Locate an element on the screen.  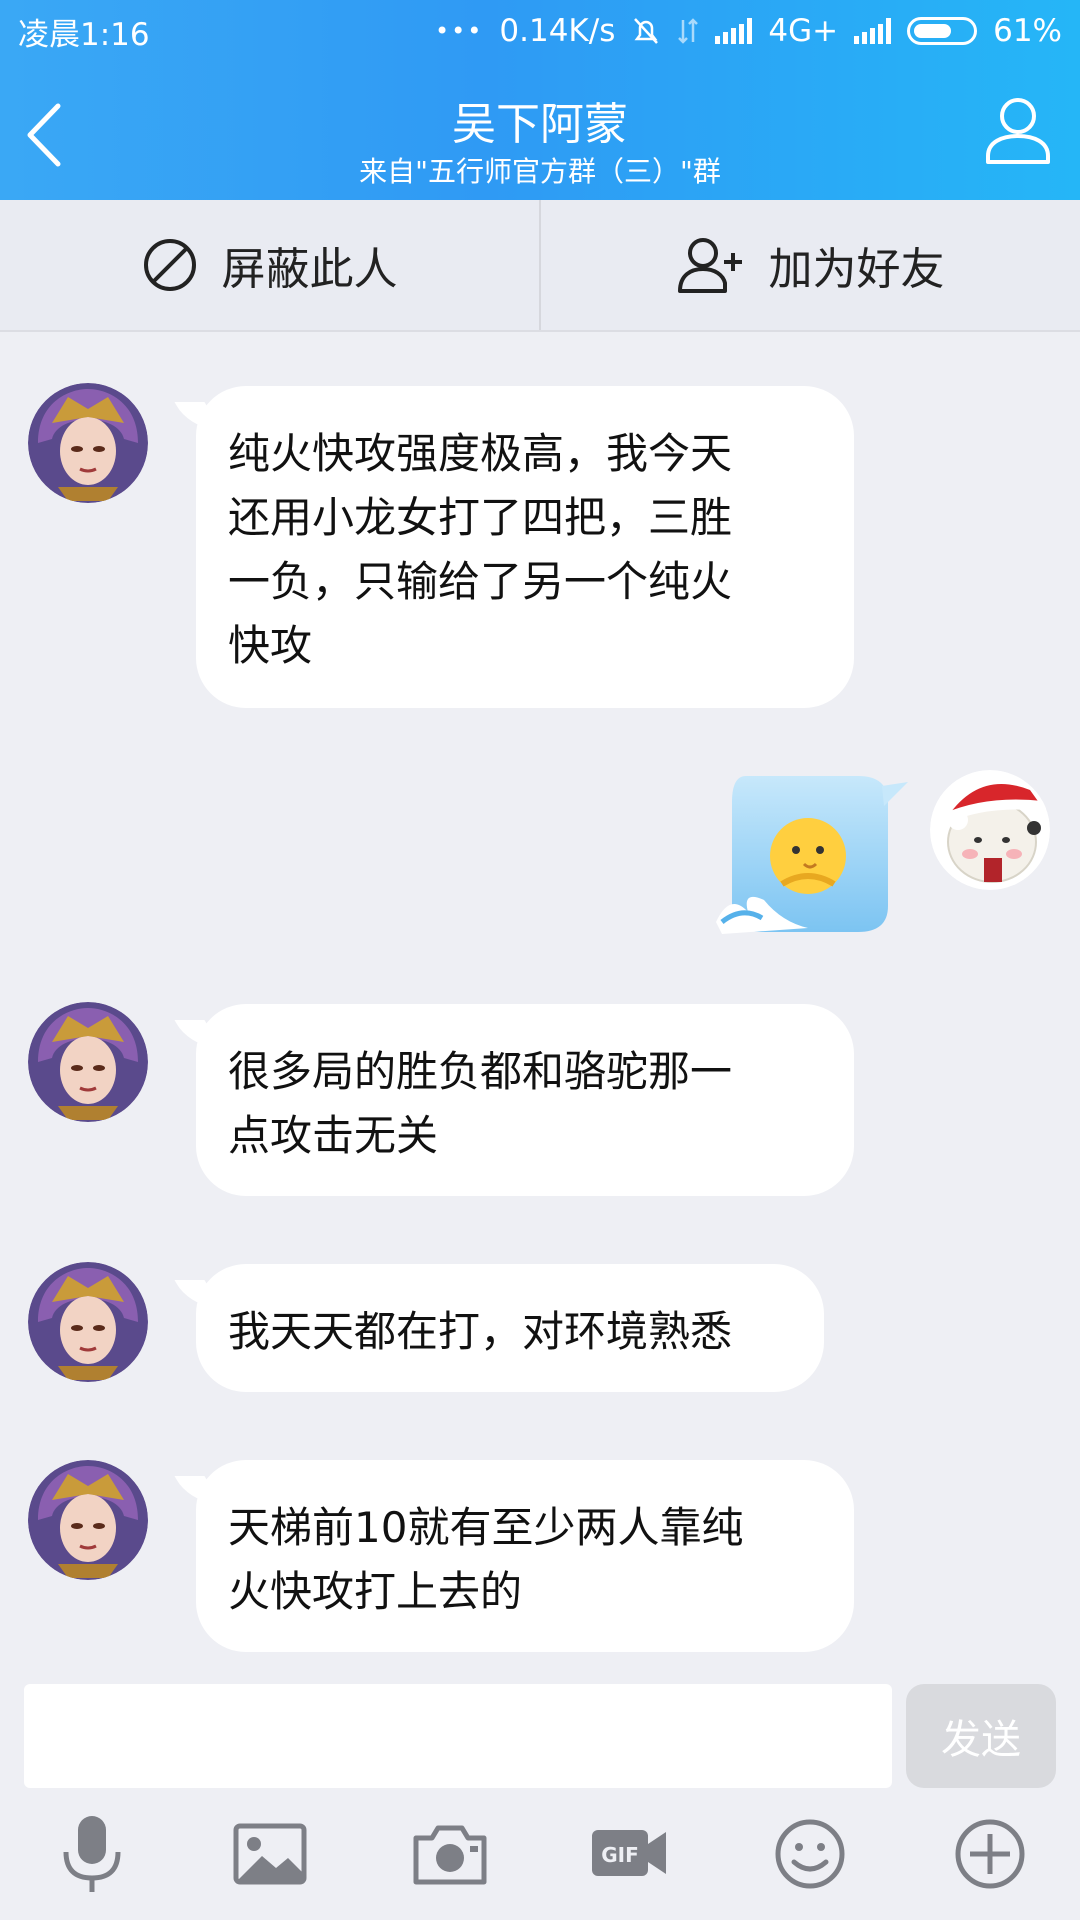
message-bubble: 很多局的胜负都和骆驼那一 点攻击无关 is located at coordinates (525, 1100).